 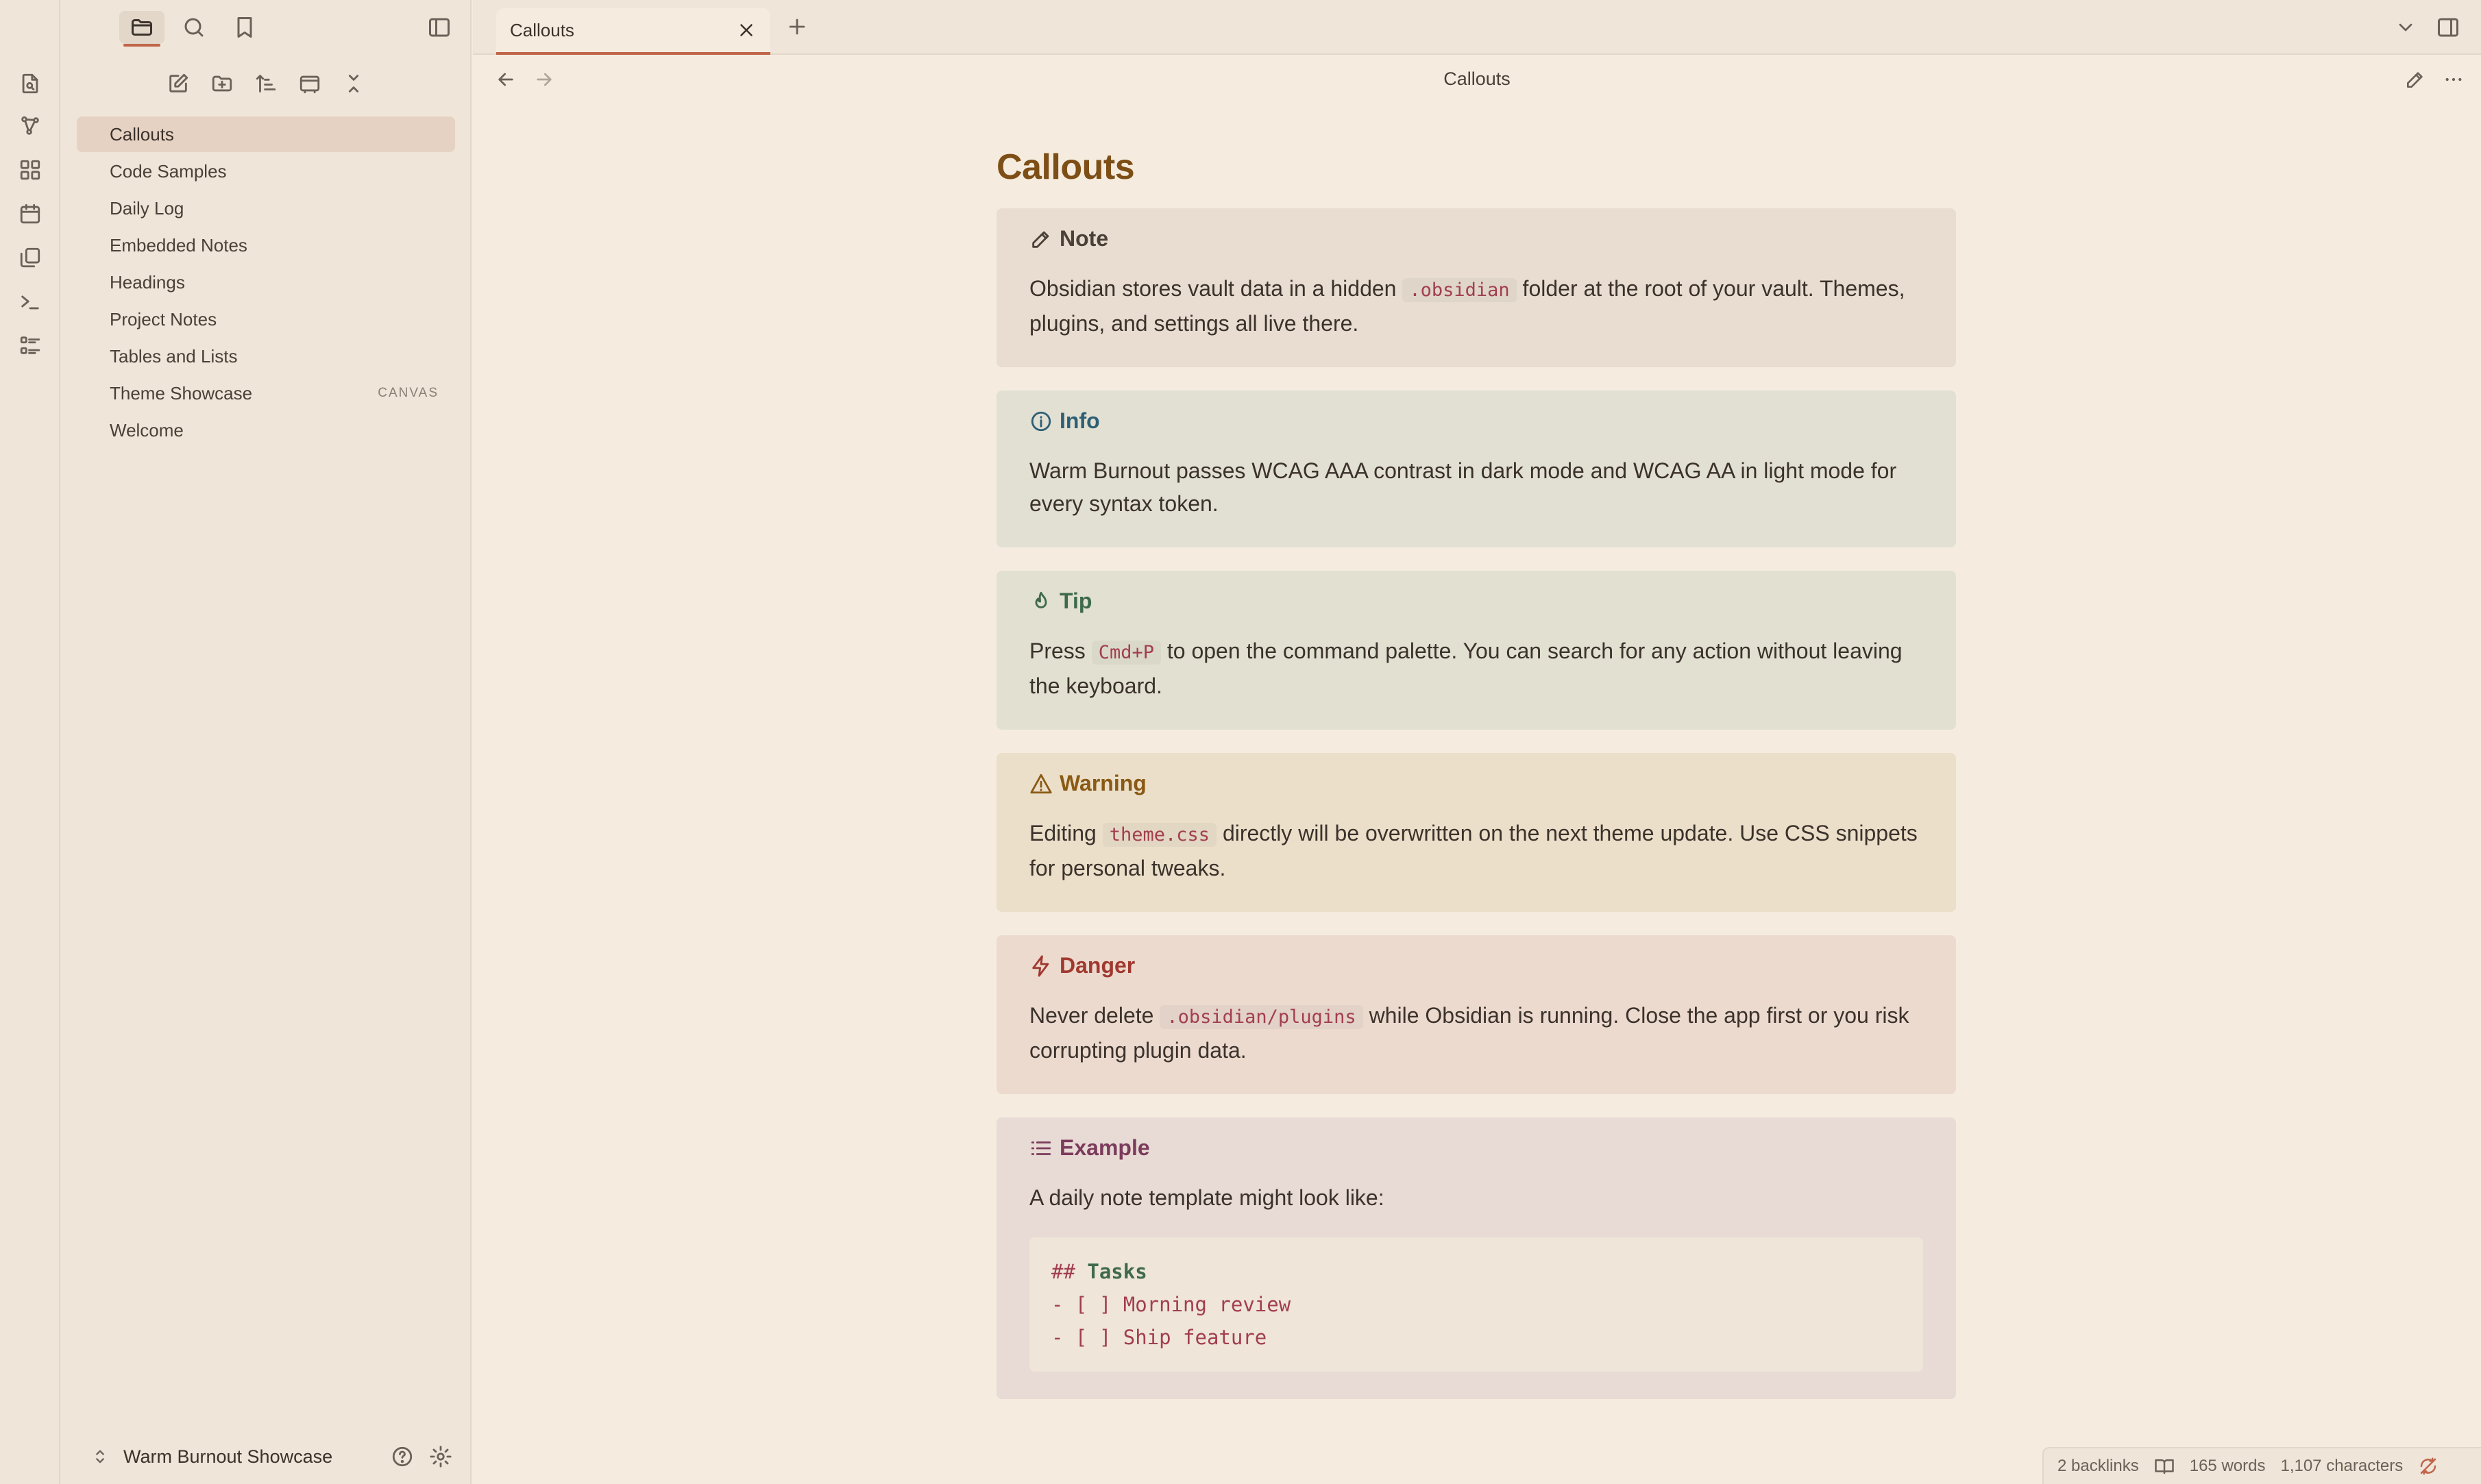 What do you see at coordinates (1105, 1148) in the screenshot?
I see `callout-title-text: Example` at bounding box center [1105, 1148].